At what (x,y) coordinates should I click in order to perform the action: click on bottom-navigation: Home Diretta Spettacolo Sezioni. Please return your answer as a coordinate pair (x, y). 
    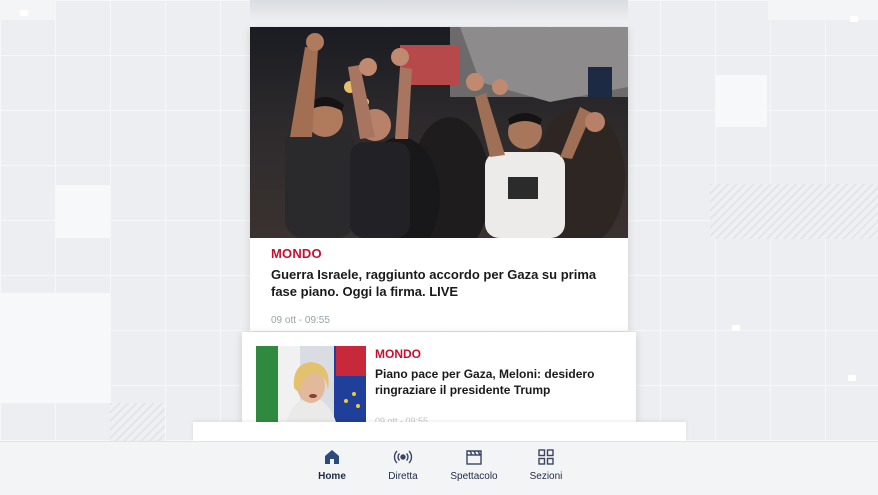
    Looking at the image, I should click on (439, 468).